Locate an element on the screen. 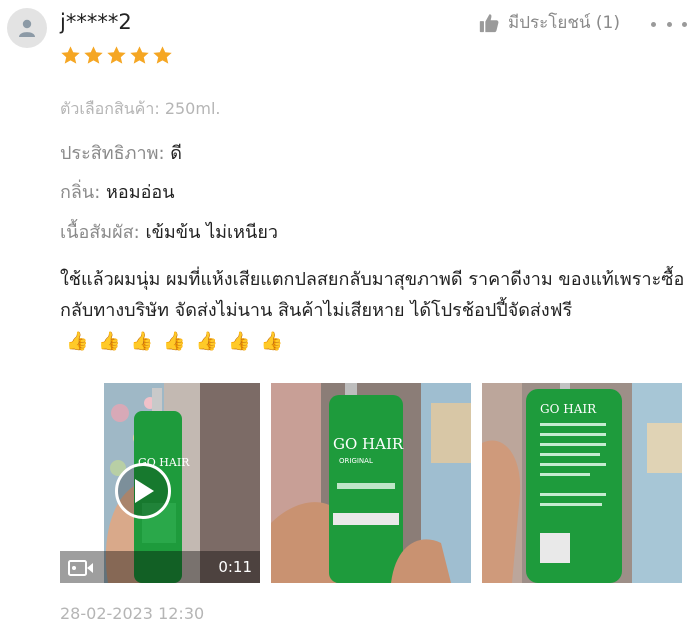 Image resolution: width=697 pixels, height=639 pixels. review-photo-image: GO HAIR is located at coordinates (582, 483).